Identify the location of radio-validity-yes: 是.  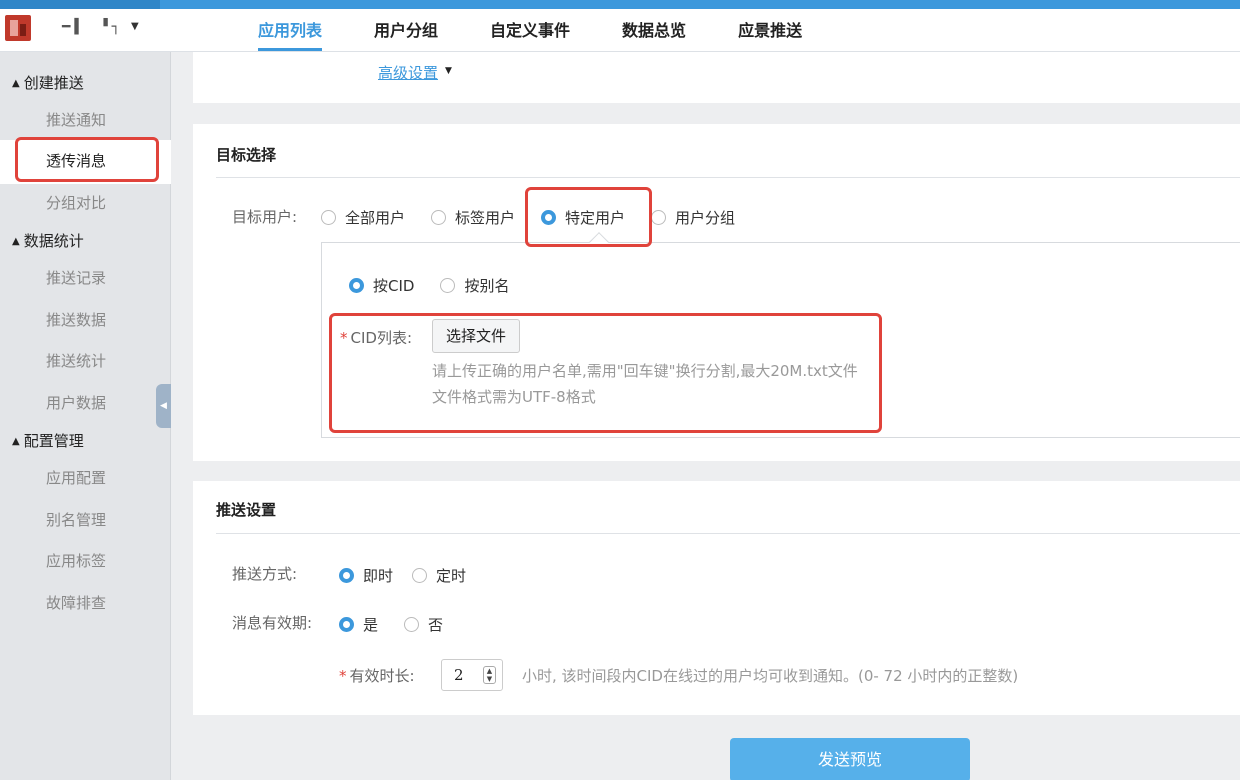
(358, 624).